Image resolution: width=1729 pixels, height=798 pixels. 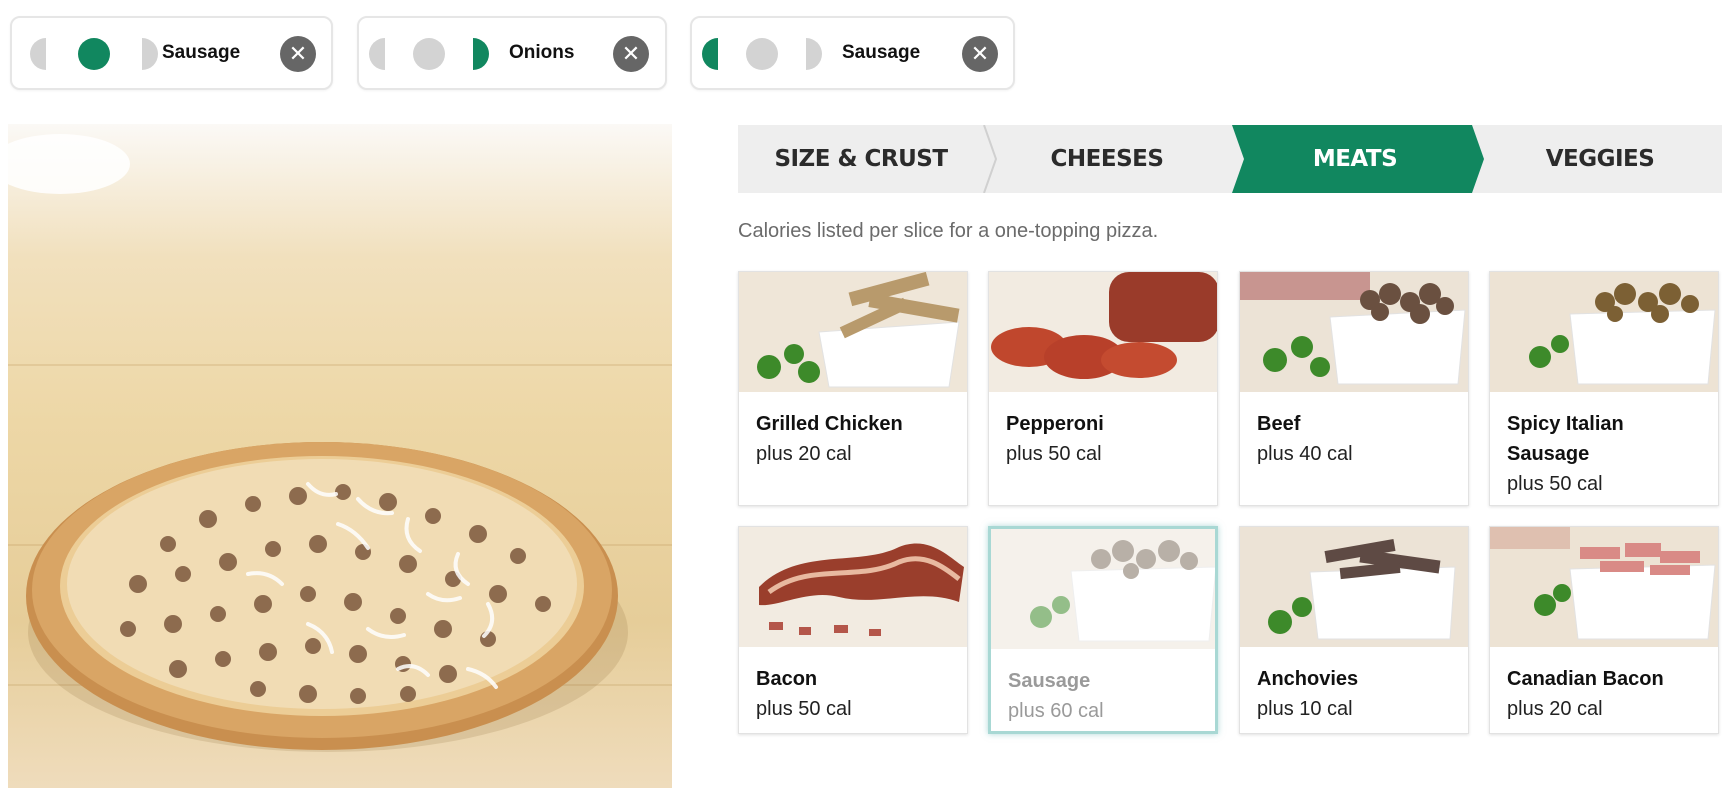 I want to click on pepperoni-photo, so click(x=1103, y=332).